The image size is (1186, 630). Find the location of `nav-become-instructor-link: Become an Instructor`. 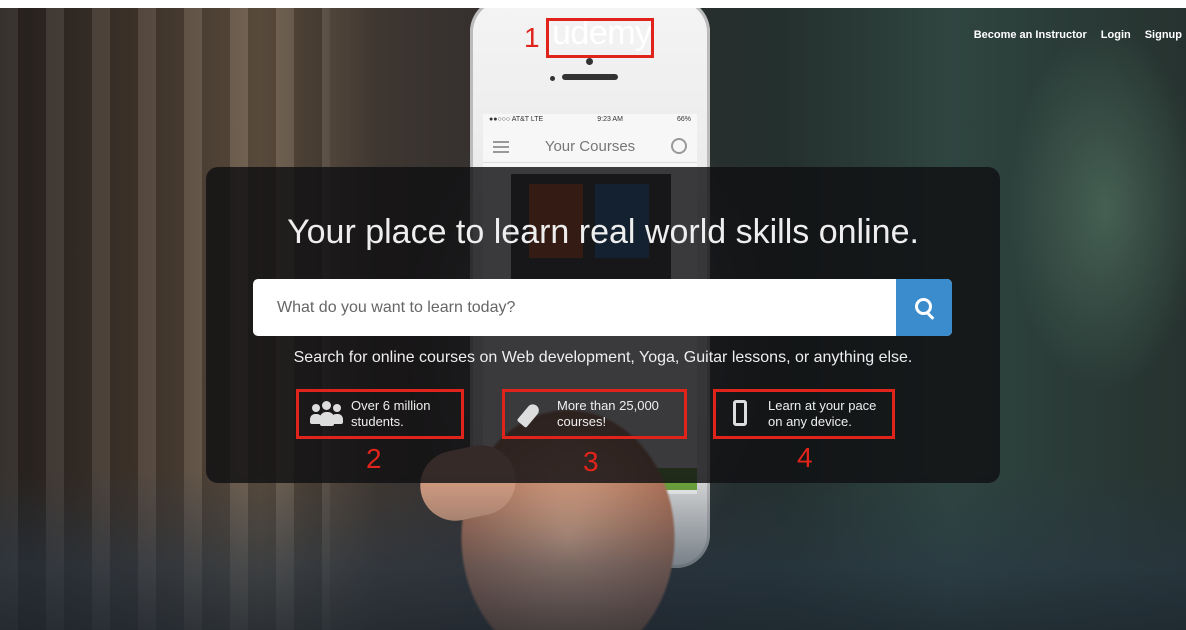

nav-become-instructor-link: Become an Instructor is located at coordinates (1030, 35).